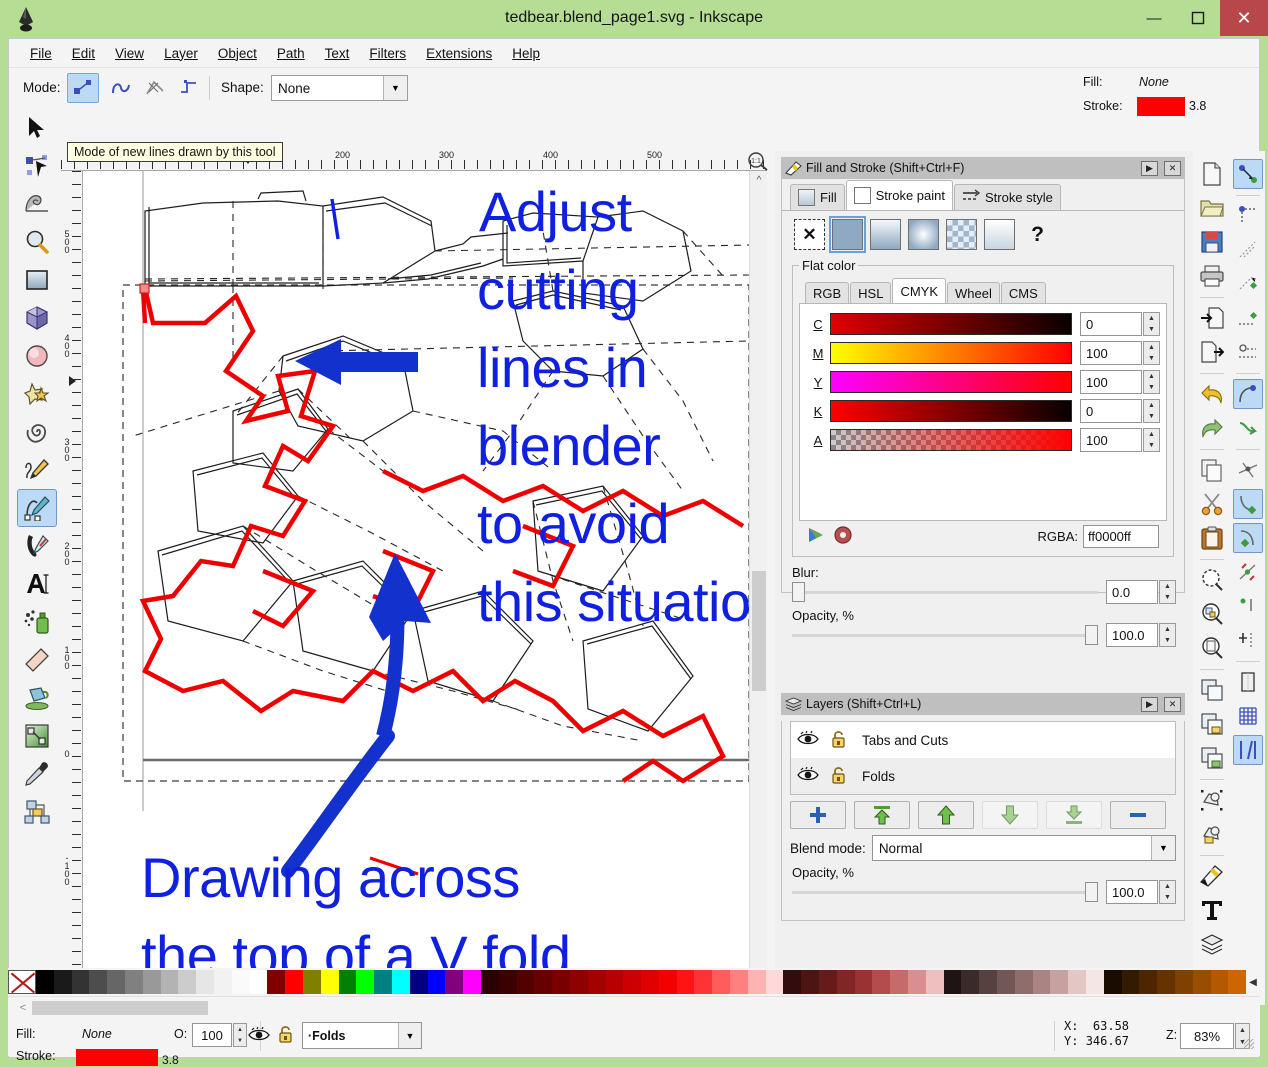 This screenshot has width=1268, height=1067. Describe the element at coordinates (41, 53) in the screenshot. I see `menu-file: File` at that location.